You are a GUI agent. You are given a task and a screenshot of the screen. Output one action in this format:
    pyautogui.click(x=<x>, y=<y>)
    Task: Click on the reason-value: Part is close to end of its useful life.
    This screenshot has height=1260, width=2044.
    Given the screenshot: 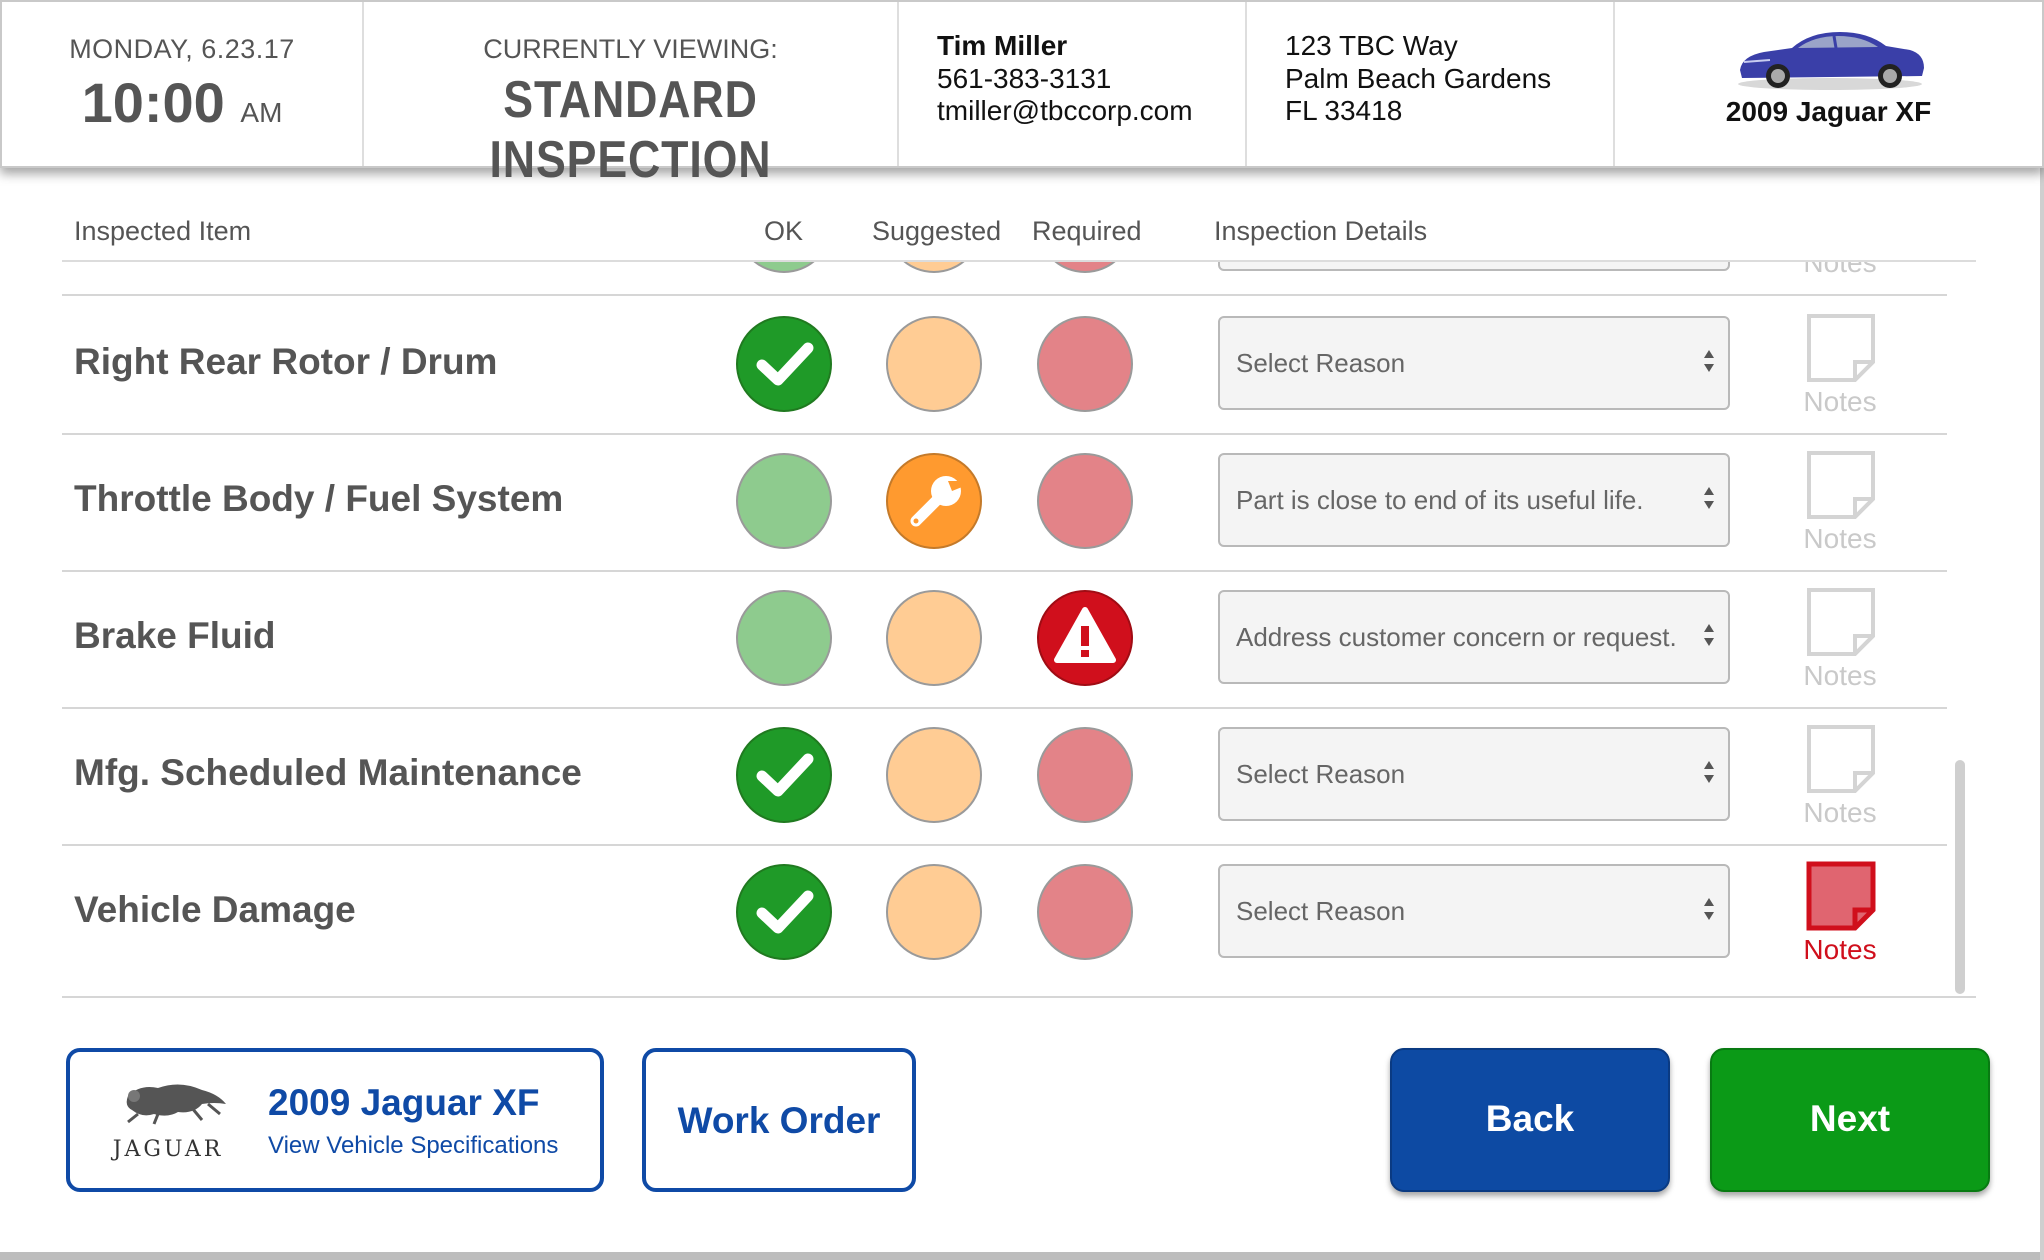 What is the action you would take?
    pyautogui.click(x=1440, y=500)
    